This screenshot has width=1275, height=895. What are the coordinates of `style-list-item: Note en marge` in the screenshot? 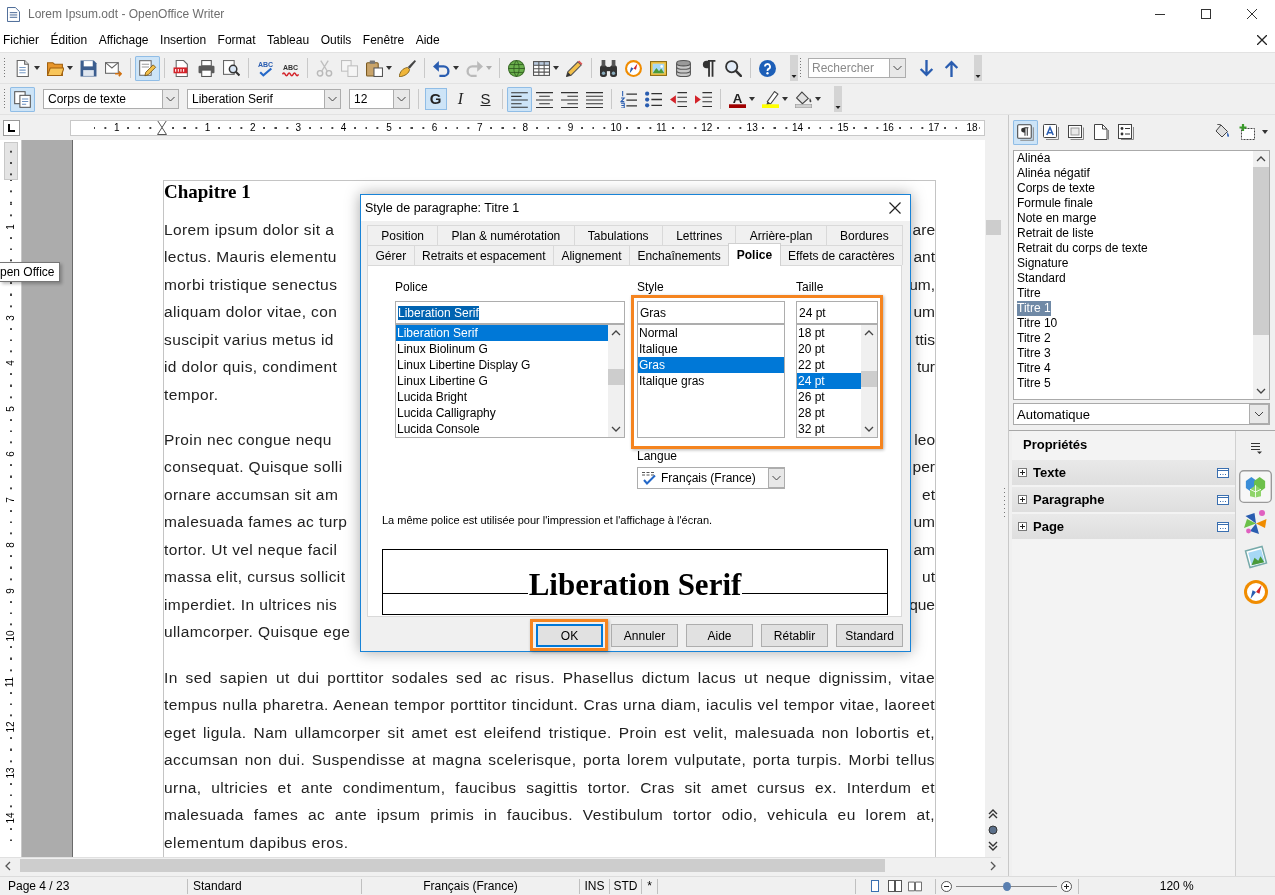 It's located at (1057, 218).